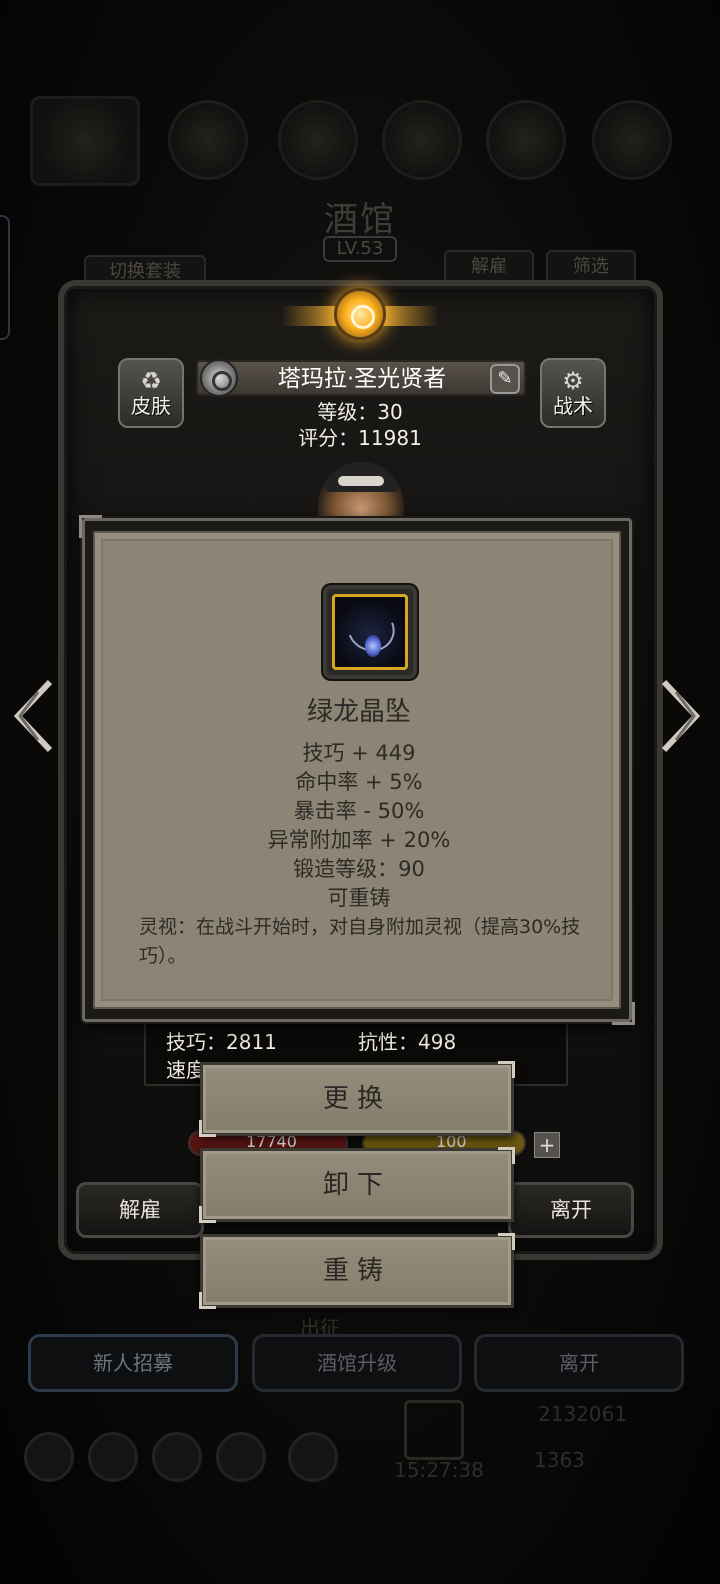 The width and height of the screenshot is (720, 1584). What do you see at coordinates (133, 1363) in the screenshot?
I see `tab-new-recruit: 新人招募` at bounding box center [133, 1363].